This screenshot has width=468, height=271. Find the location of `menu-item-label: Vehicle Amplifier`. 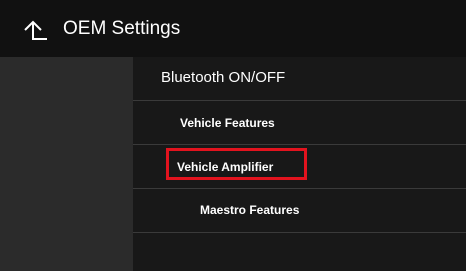

menu-item-label: Vehicle Amplifier is located at coordinates (225, 167).